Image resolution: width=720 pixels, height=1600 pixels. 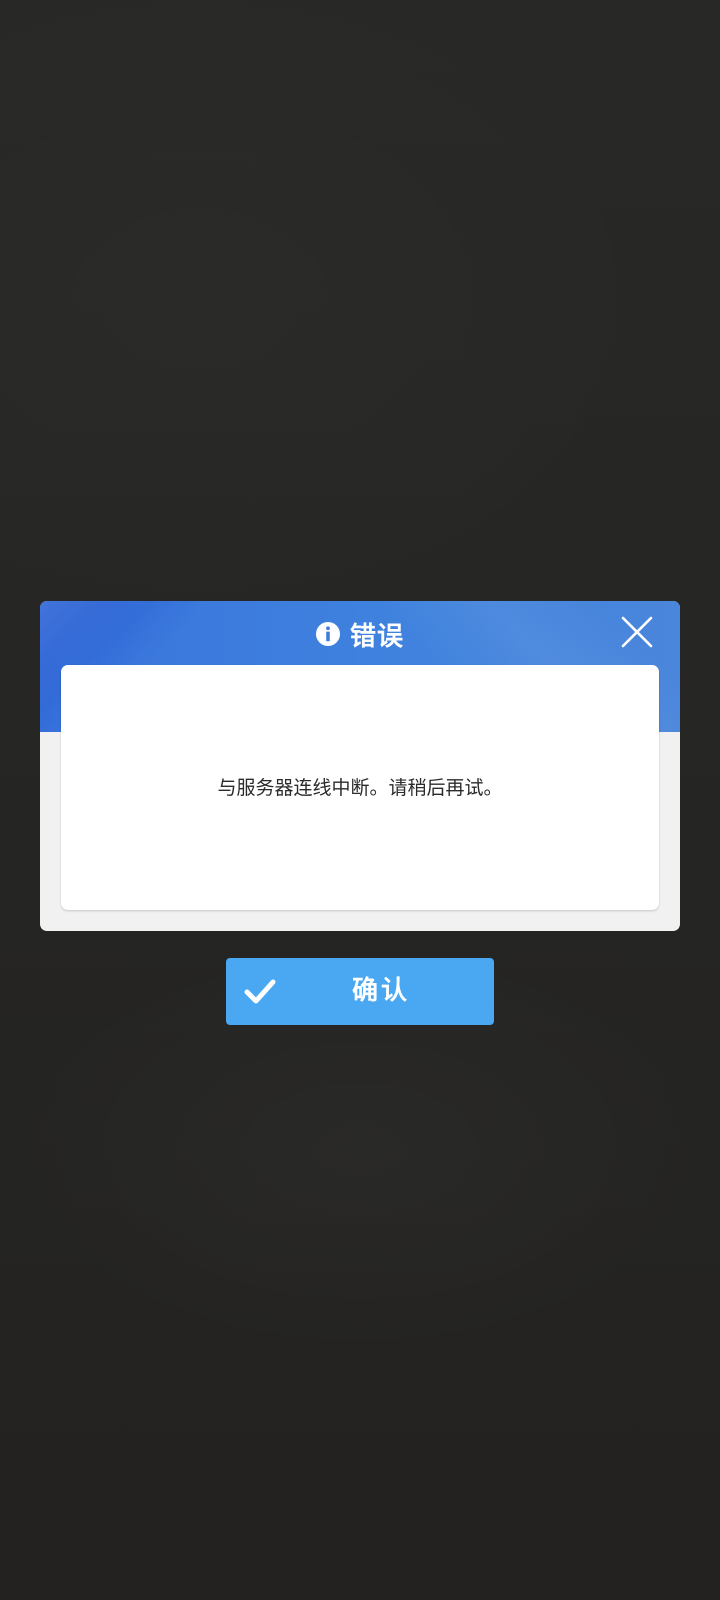 I want to click on checkmark-icon, so click(x=260, y=991).